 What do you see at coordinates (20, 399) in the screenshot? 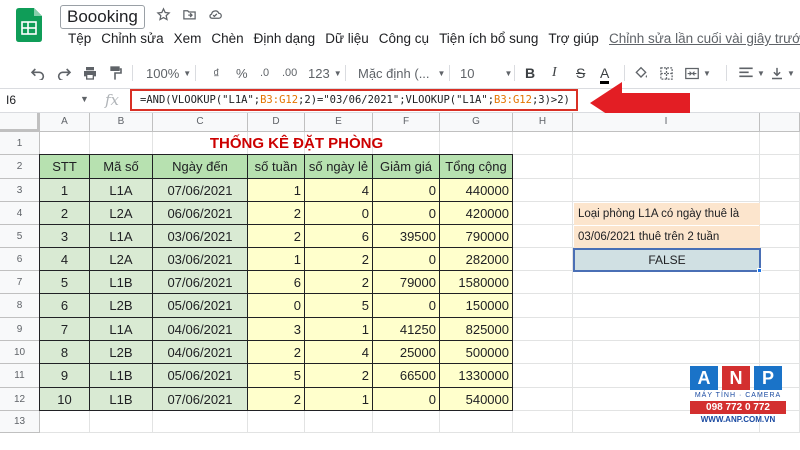
I see `row-header-12: 12` at bounding box center [20, 399].